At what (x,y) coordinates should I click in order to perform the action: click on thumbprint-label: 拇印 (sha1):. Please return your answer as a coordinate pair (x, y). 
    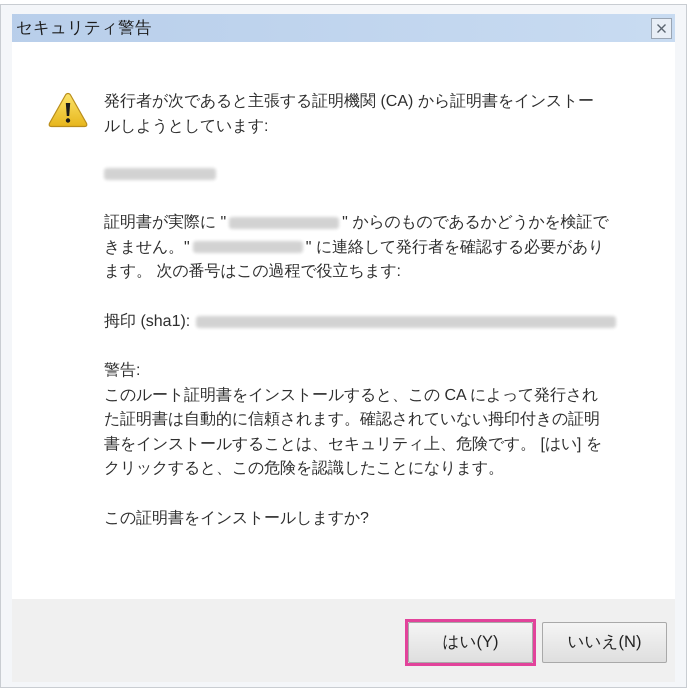
    Looking at the image, I should click on (147, 322).